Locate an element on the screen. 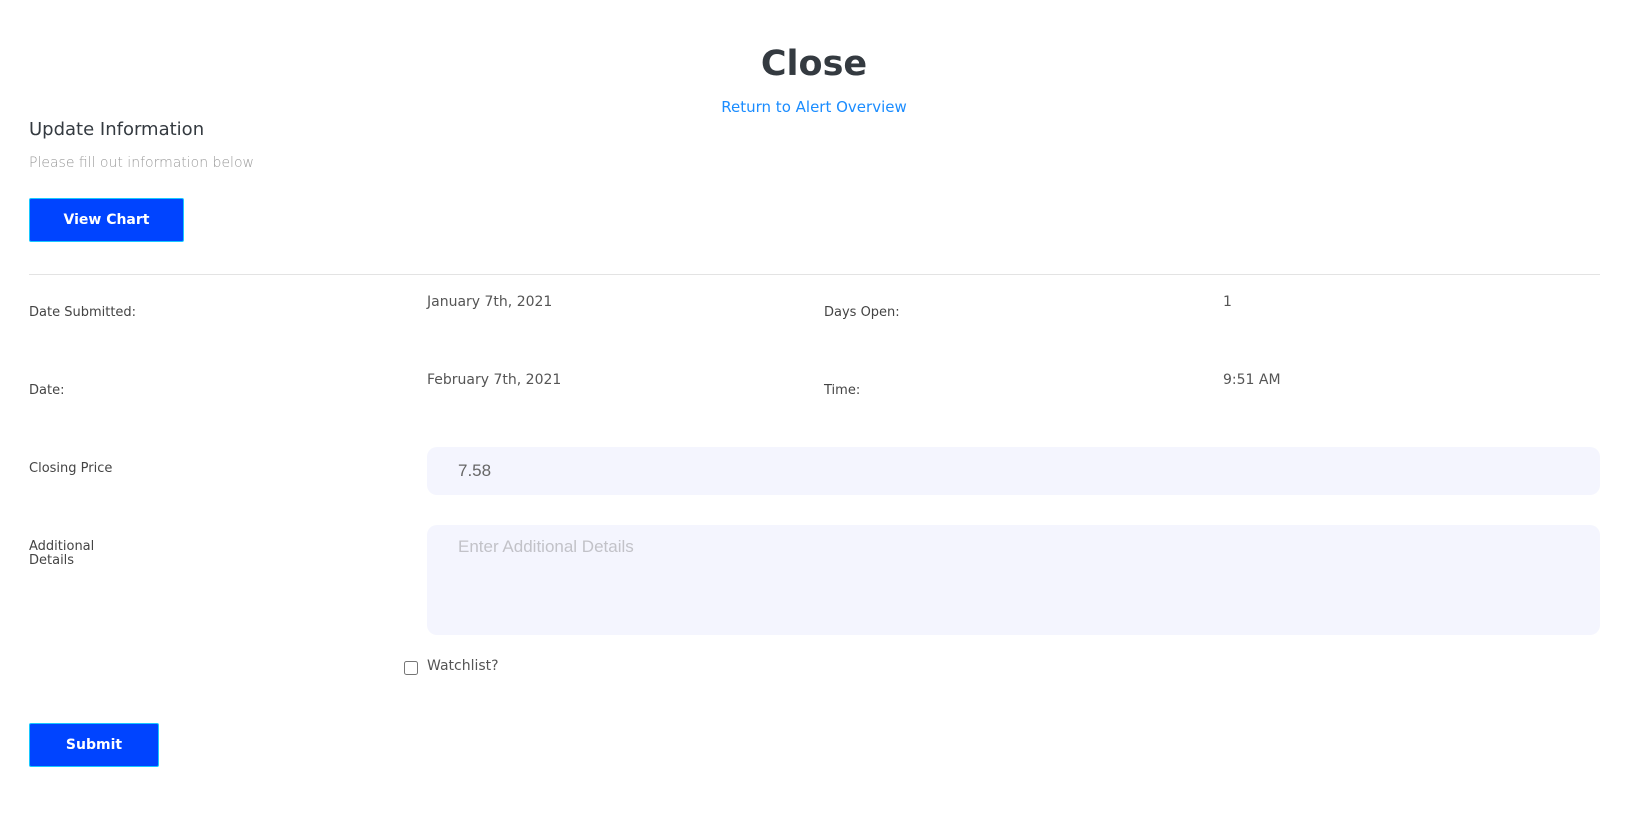  page-title: Close is located at coordinates (814, 64).